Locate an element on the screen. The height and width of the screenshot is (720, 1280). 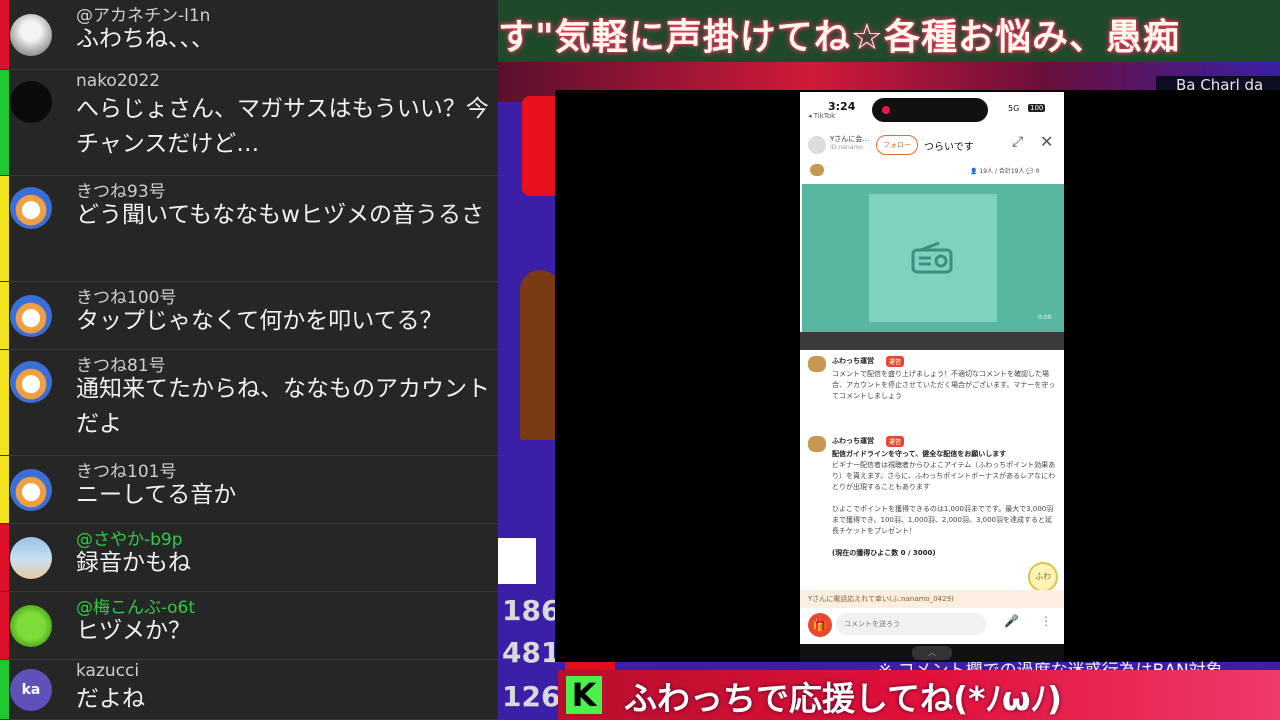
battery-icon: 100 is located at coordinates (1037, 108).